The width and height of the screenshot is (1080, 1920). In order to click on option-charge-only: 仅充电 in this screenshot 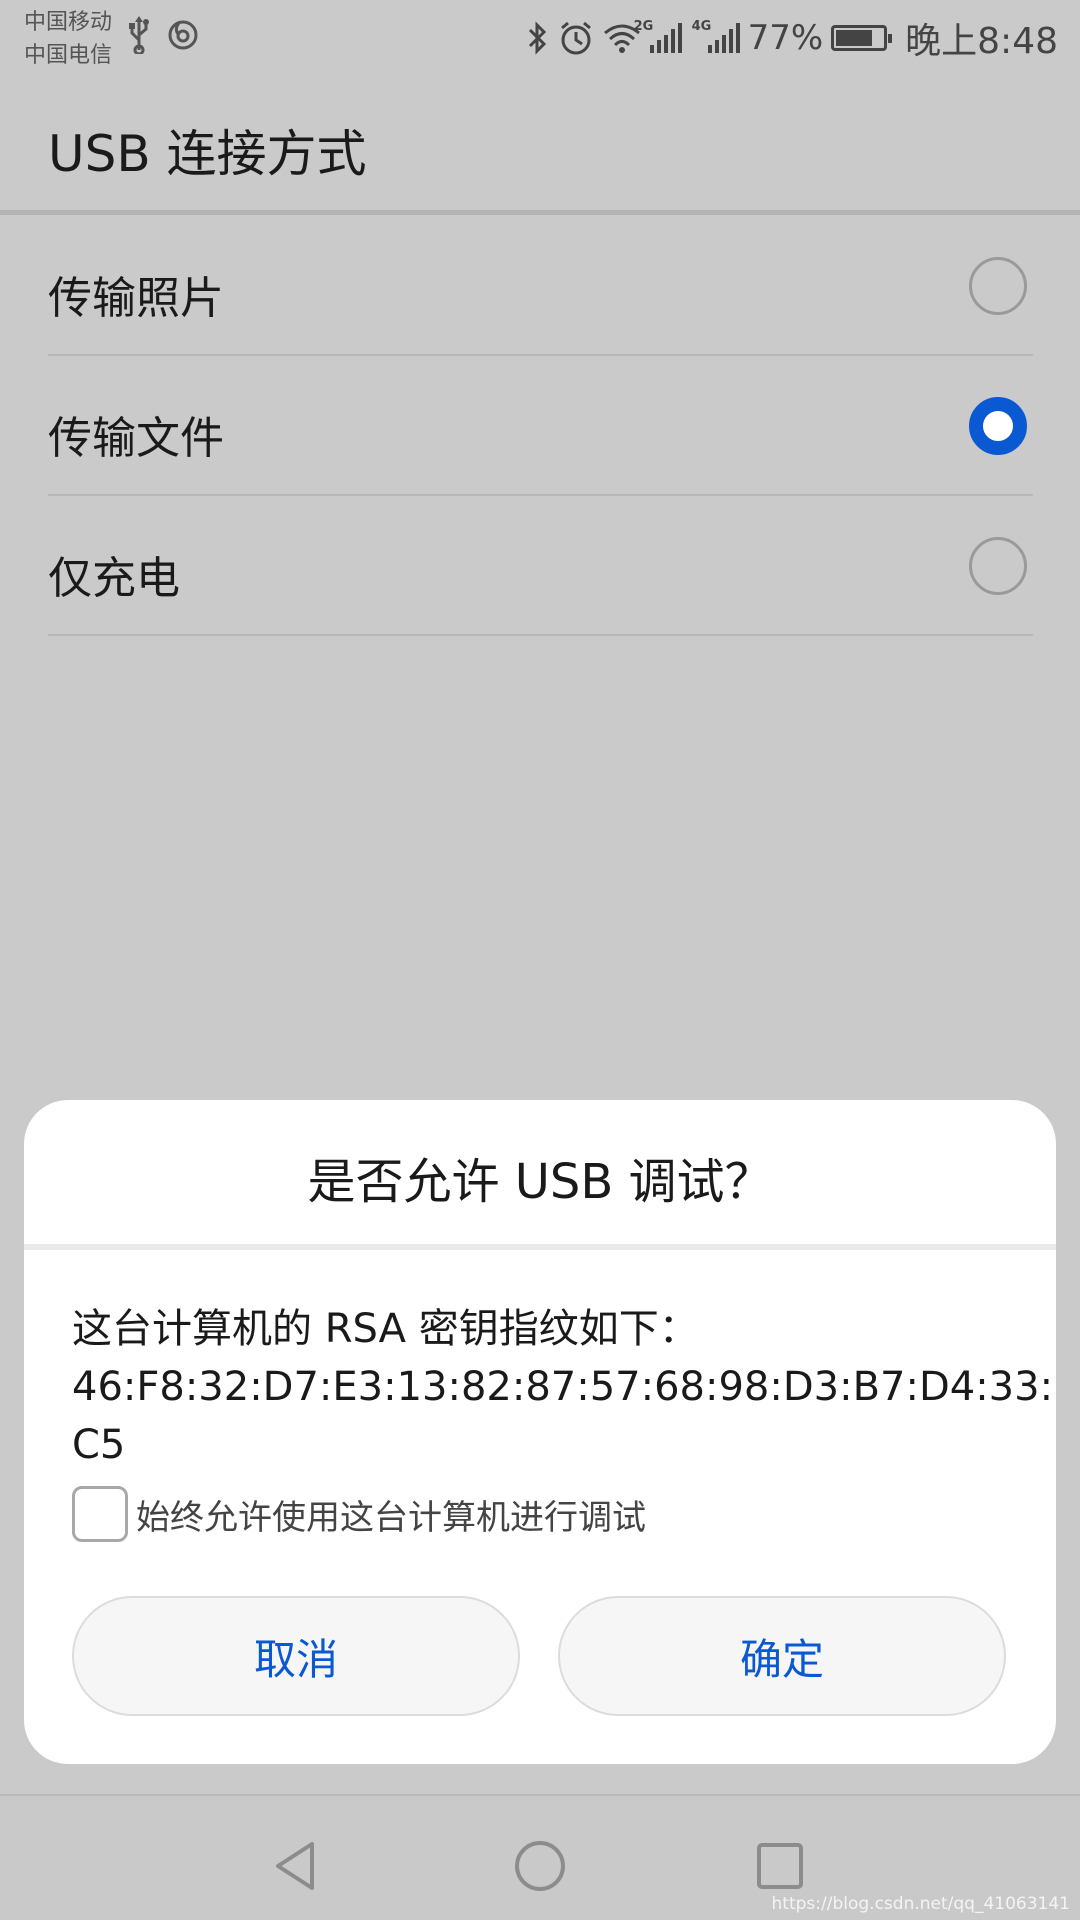, I will do `click(540, 566)`.